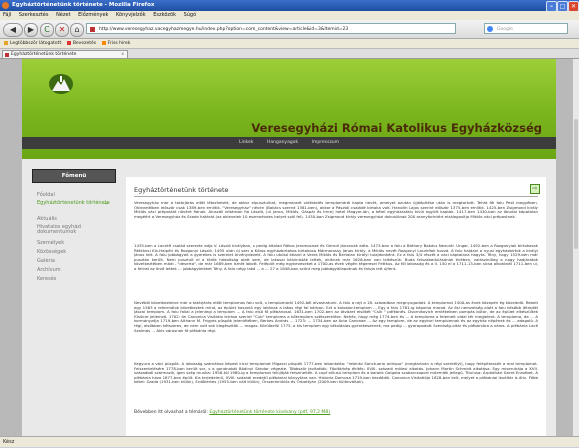 The image size is (579, 448). I want to click on sidebar-item-gallery: Galéria, so click(74, 261).